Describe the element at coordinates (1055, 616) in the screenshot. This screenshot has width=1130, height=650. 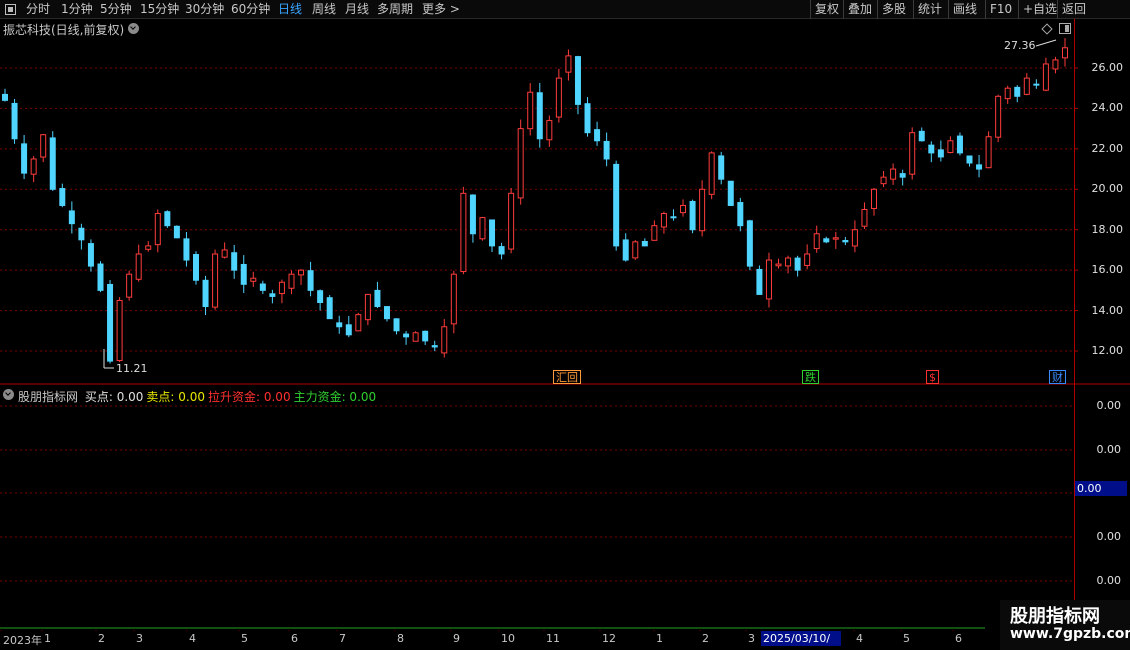
I see `watermark-title: 股朋指标网` at that location.